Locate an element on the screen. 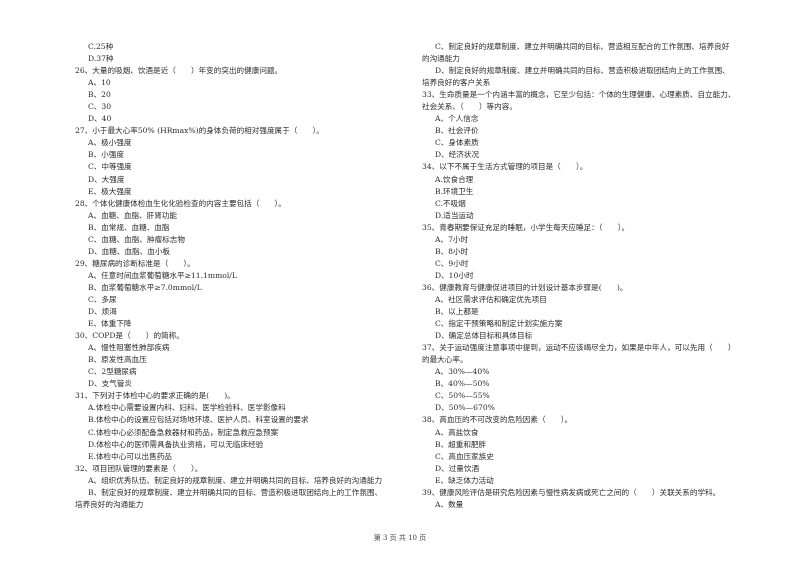  question-stem: 29、糖尿病的诊断标准是（ ）。 is located at coordinates (135, 263).